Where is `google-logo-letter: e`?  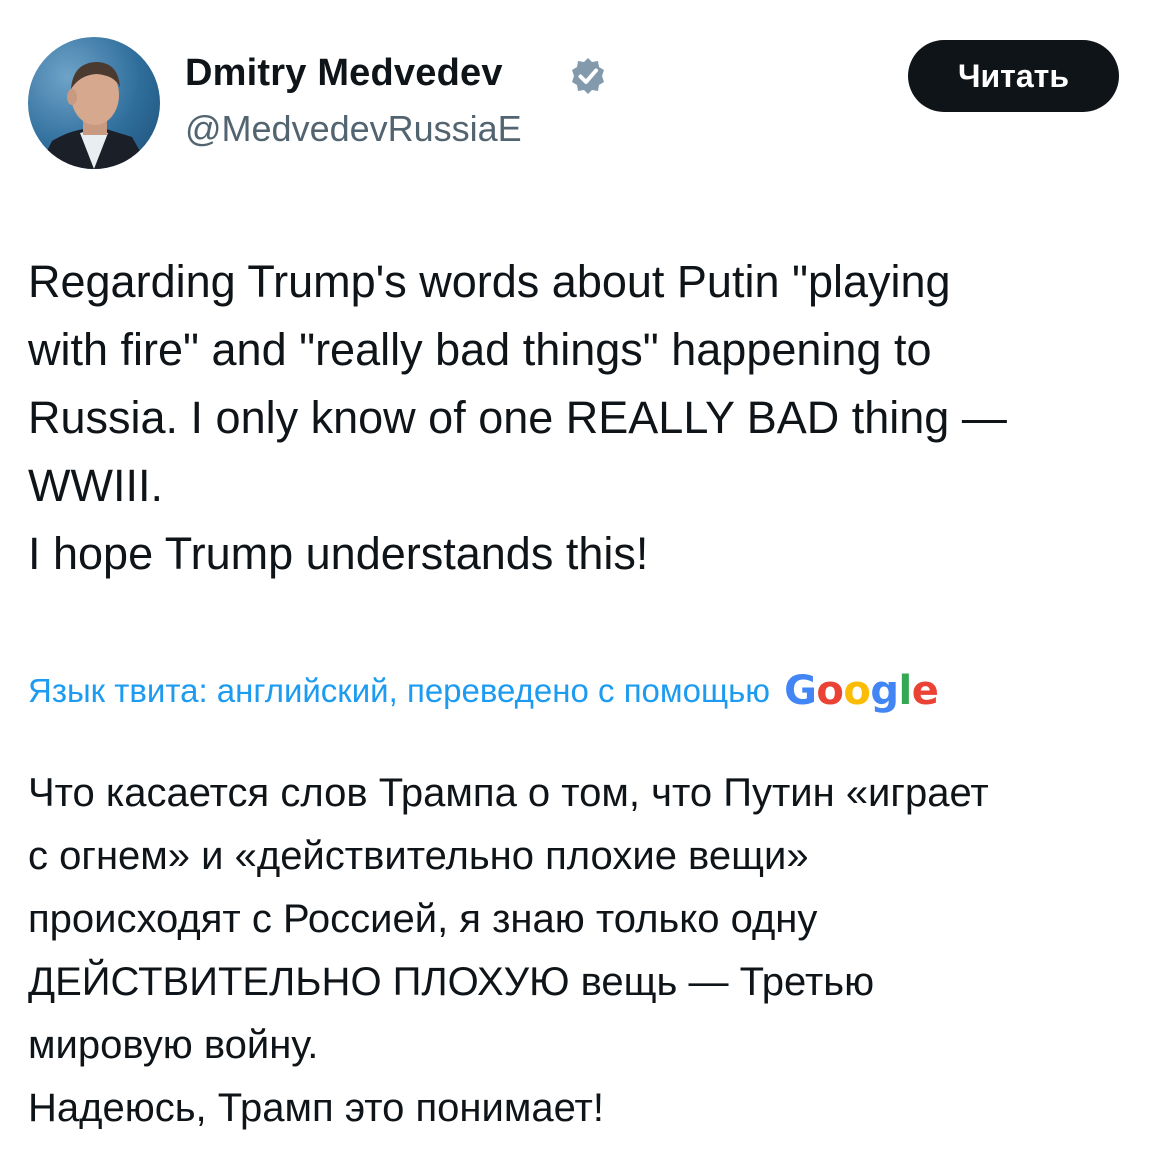 google-logo-letter: e is located at coordinates (925, 691).